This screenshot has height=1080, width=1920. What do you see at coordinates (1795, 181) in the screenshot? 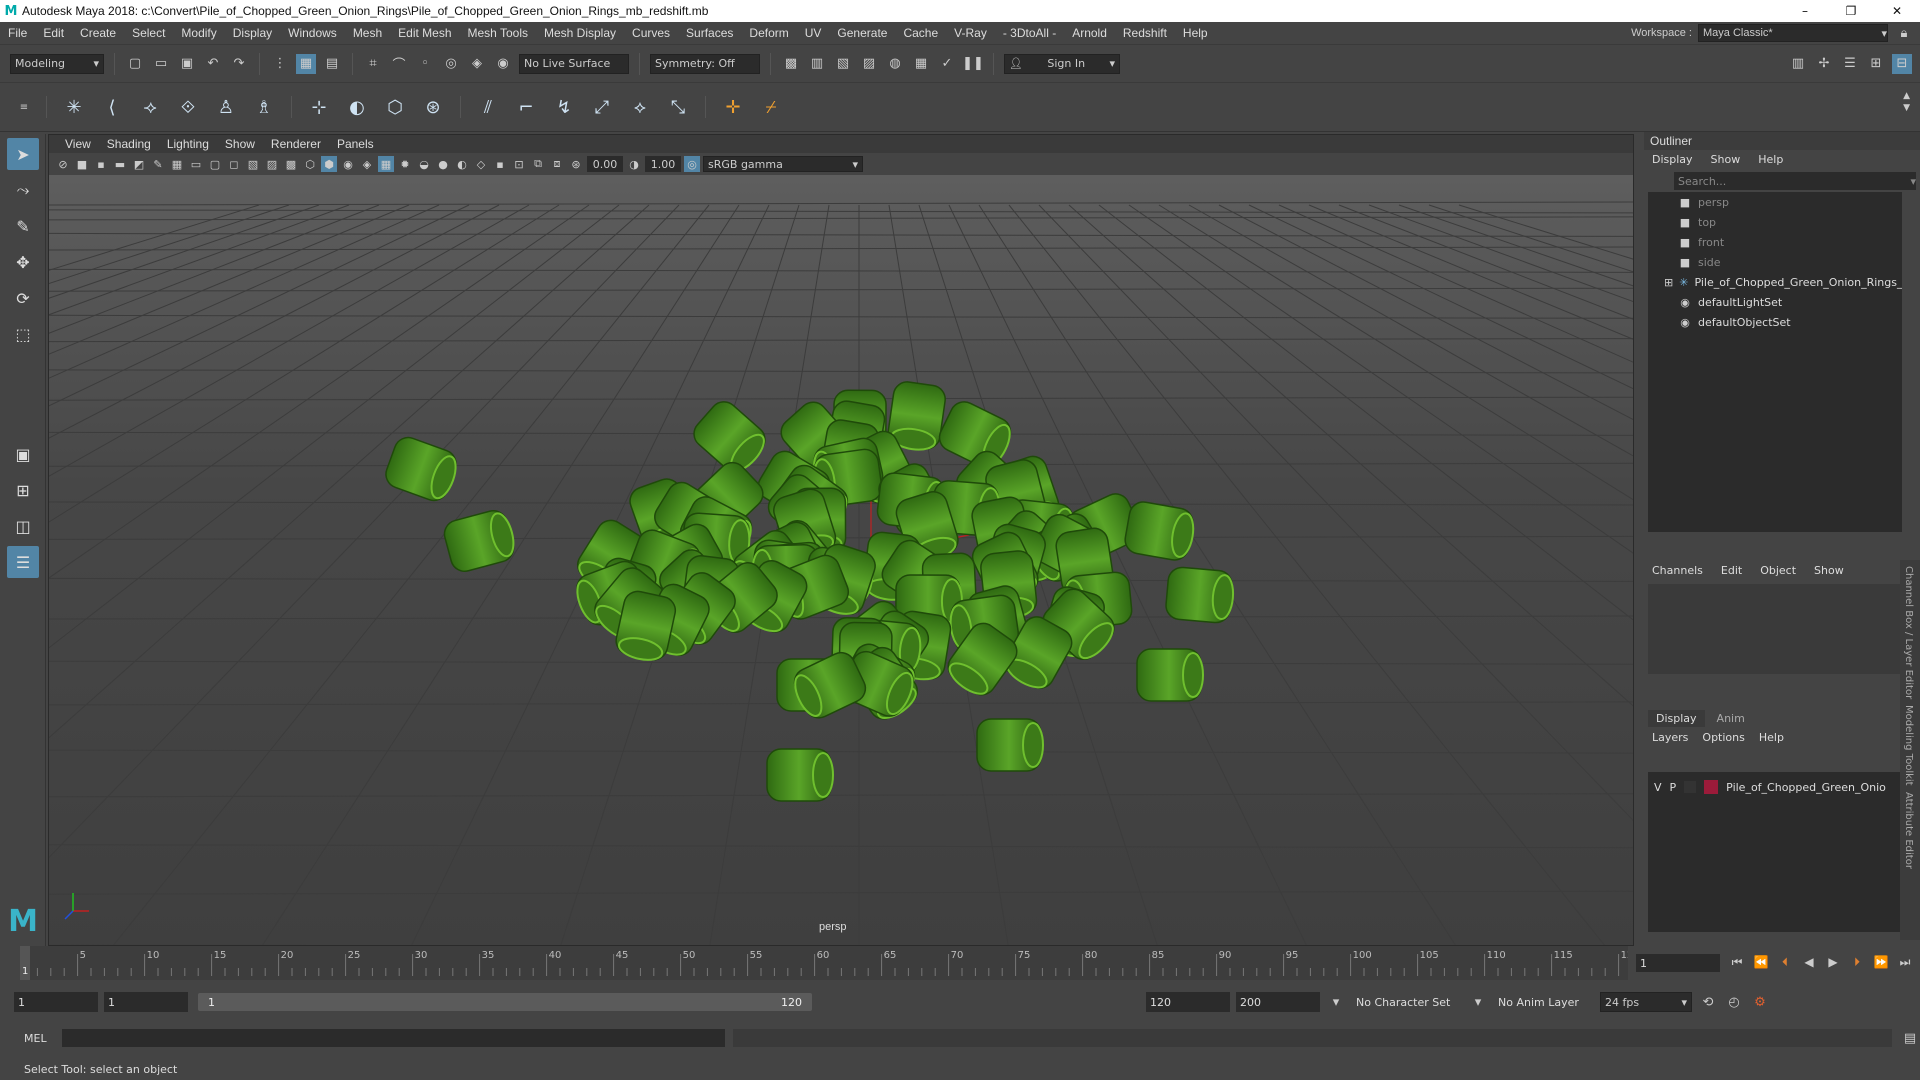
I see `outliner-search-input: Search... ▾` at bounding box center [1795, 181].